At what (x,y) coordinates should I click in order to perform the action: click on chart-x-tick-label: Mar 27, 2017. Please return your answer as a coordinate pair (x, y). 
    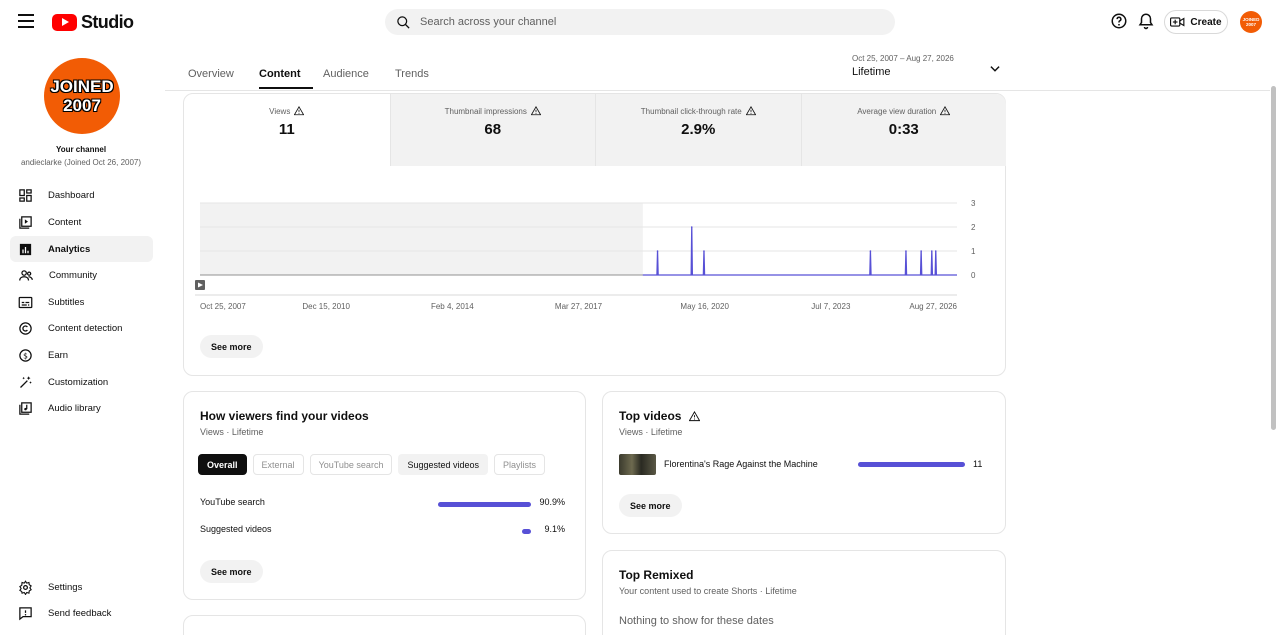
    Looking at the image, I should click on (579, 306).